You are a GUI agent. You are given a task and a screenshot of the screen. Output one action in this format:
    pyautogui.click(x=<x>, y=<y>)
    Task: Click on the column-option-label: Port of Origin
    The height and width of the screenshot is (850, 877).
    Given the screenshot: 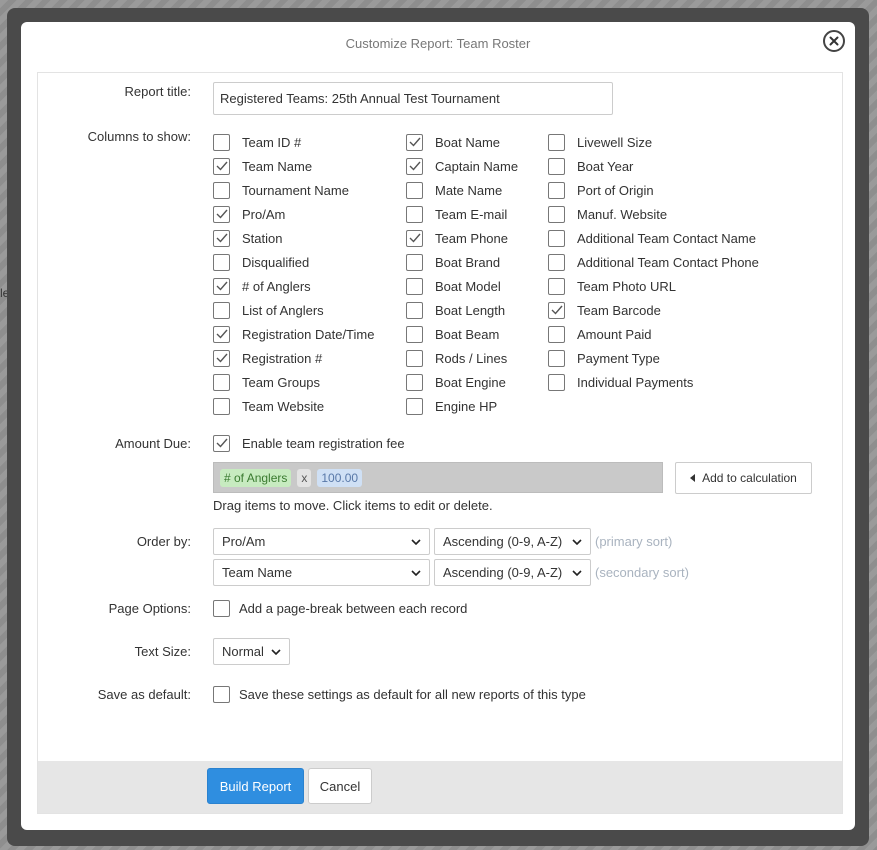 What is the action you would take?
    pyautogui.click(x=615, y=190)
    